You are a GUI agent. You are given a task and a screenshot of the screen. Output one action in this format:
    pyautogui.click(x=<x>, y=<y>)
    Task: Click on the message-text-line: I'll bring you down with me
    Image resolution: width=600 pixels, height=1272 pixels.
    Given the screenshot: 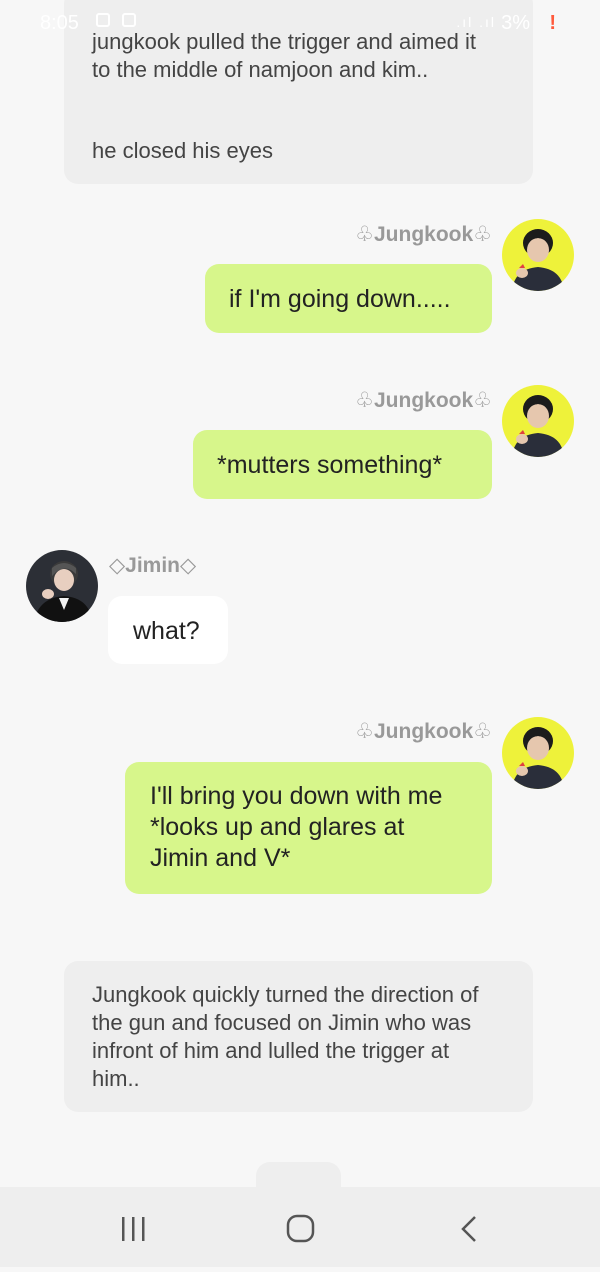 What is the action you would take?
    pyautogui.click(x=296, y=796)
    